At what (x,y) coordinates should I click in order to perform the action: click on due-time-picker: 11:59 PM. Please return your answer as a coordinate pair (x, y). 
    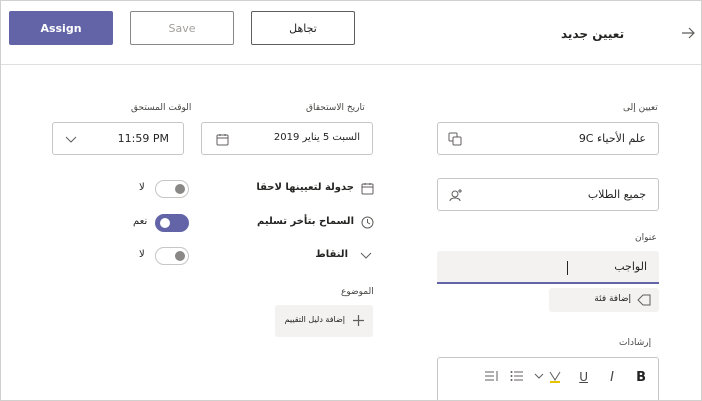
    Looking at the image, I should click on (118, 138).